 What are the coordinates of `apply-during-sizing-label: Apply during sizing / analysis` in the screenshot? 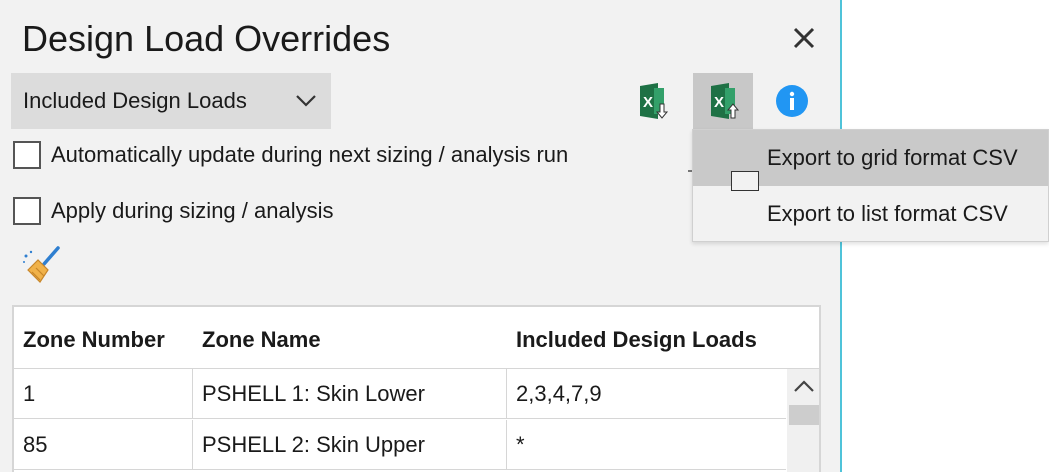 It's located at (192, 210).